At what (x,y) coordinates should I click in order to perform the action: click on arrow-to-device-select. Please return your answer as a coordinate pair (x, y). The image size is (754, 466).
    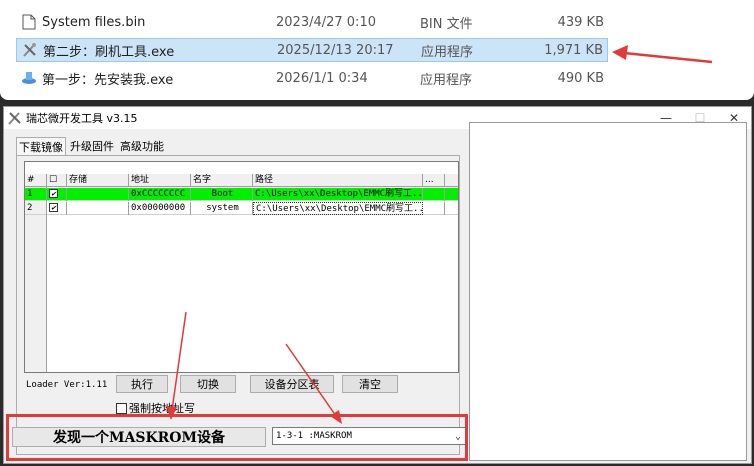
    Looking at the image, I should click on (313, 383).